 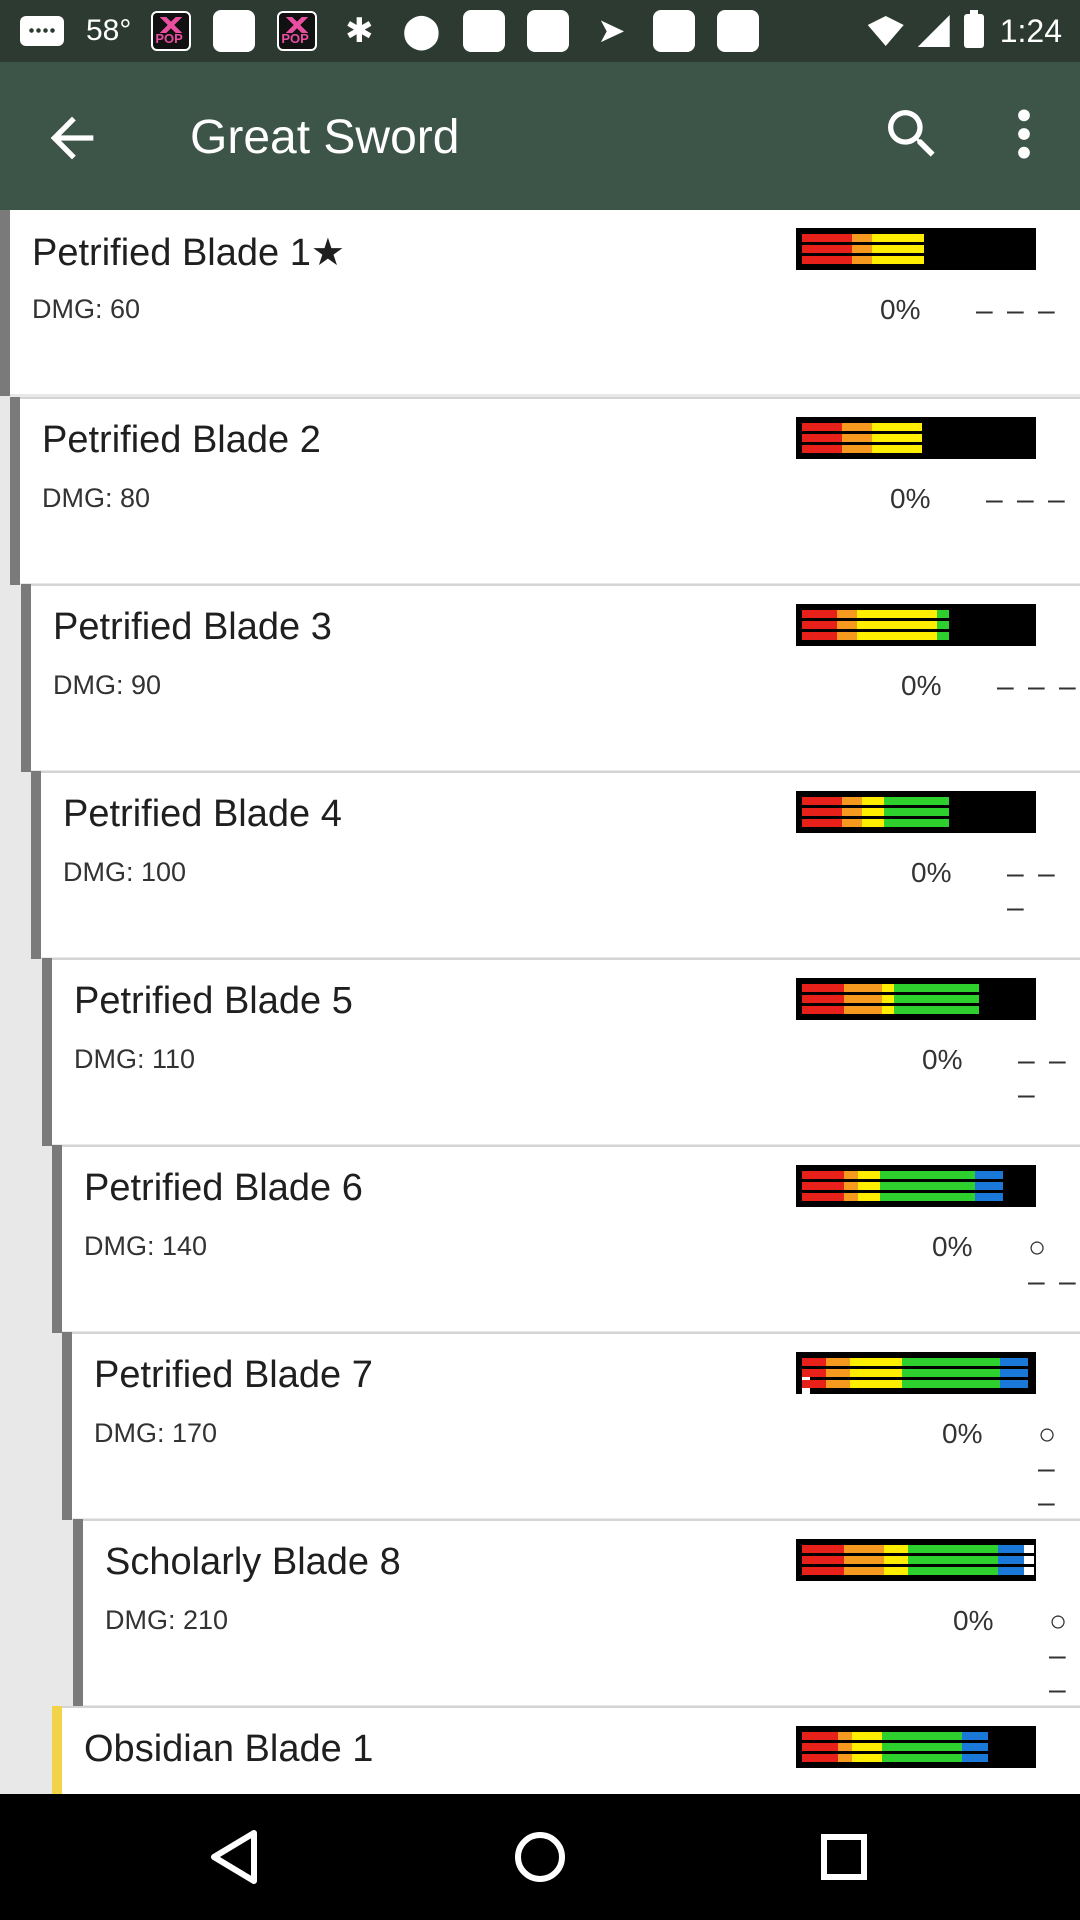 I want to click on search-button, so click(x=912, y=134).